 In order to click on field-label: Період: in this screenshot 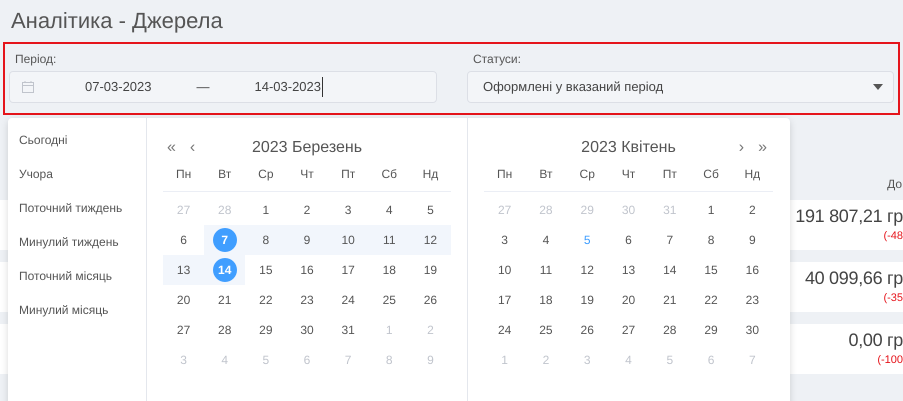, I will do `click(36, 59)`.